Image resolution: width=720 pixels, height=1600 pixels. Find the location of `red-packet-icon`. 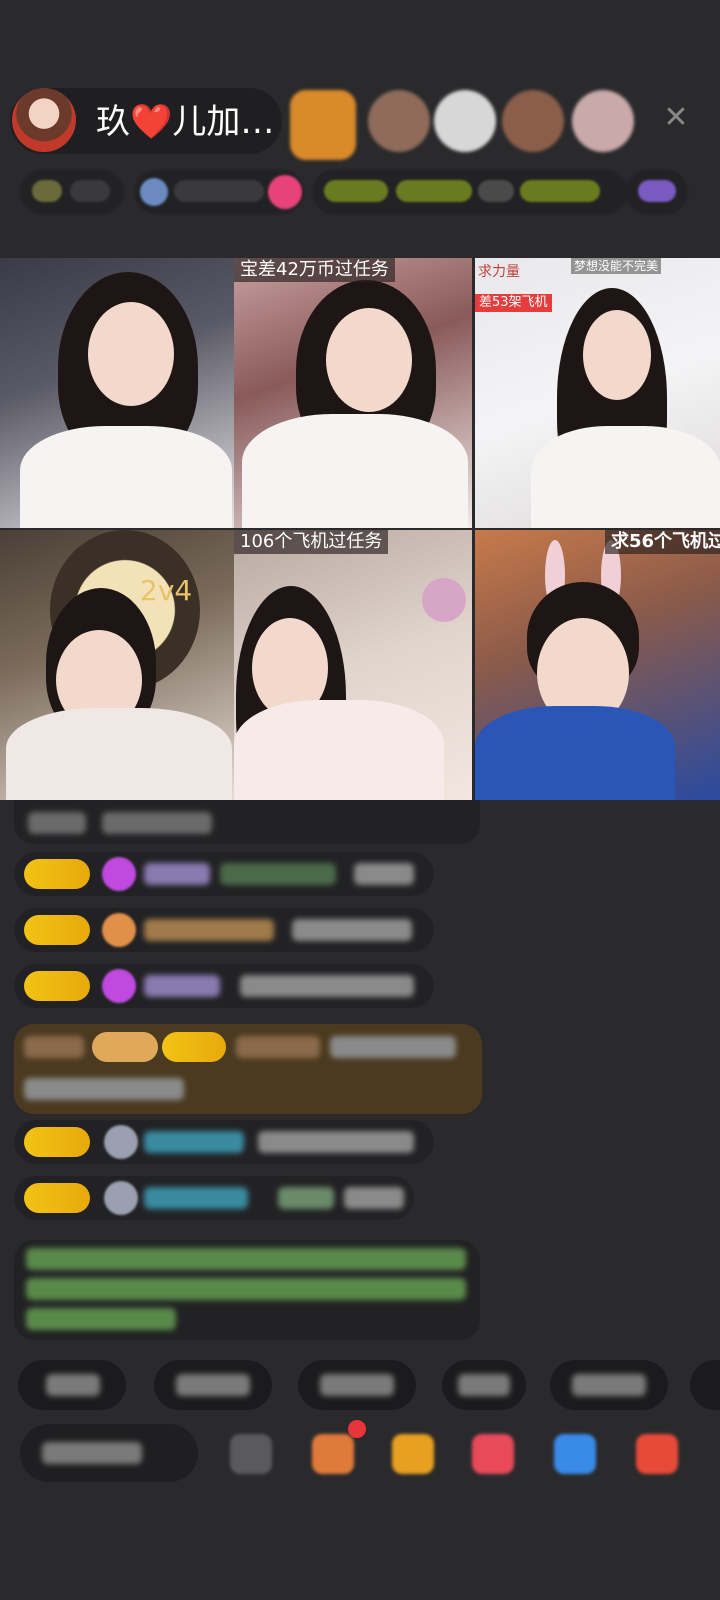

red-packet-icon is located at coordinates (413, 1454).